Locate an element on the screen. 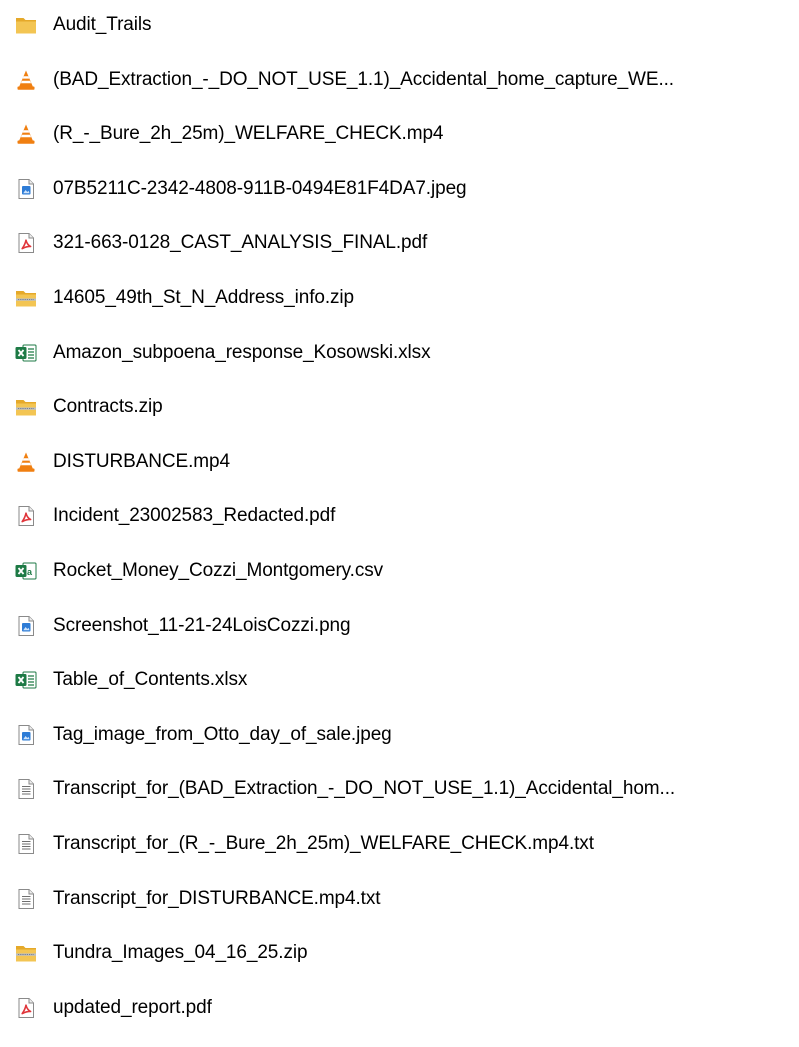 The width and height of the screenshot is (799, 1047). file-row-cast-analysis-pdf: 321-663-0128_CAST_ANALYSIS_FINAL.pdf is located at coordinates (399, 243).